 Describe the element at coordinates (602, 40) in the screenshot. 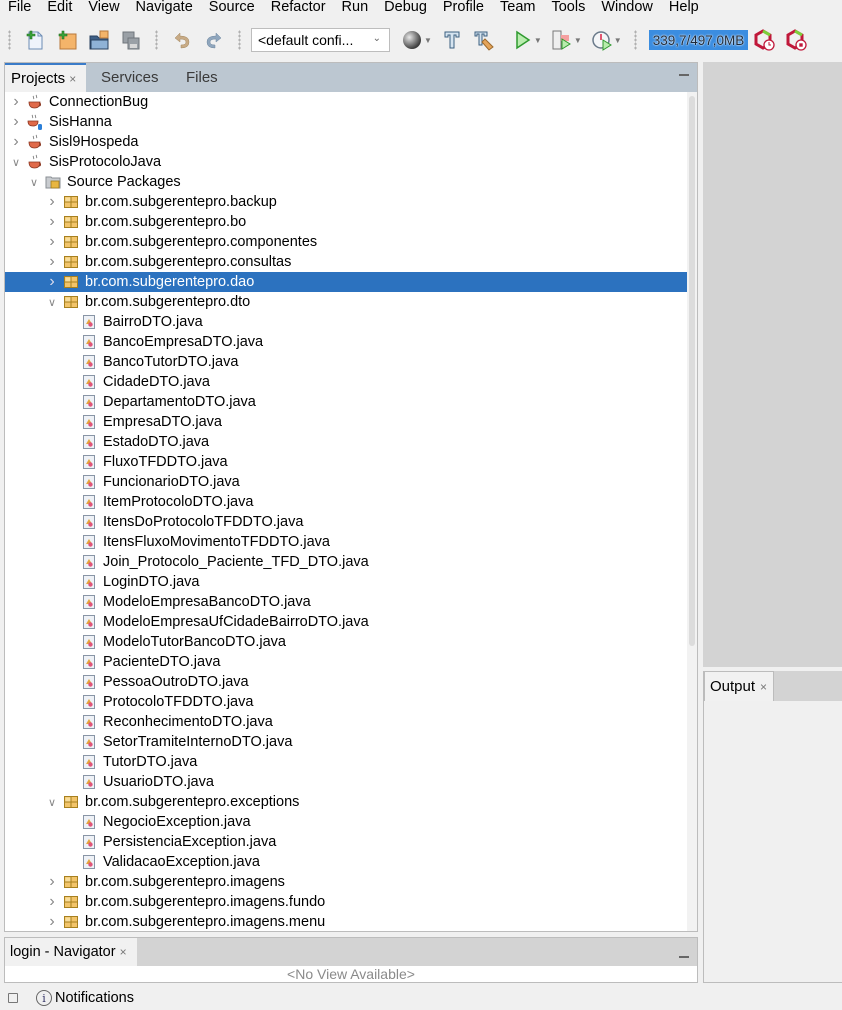

I see `profile-button` at that location.